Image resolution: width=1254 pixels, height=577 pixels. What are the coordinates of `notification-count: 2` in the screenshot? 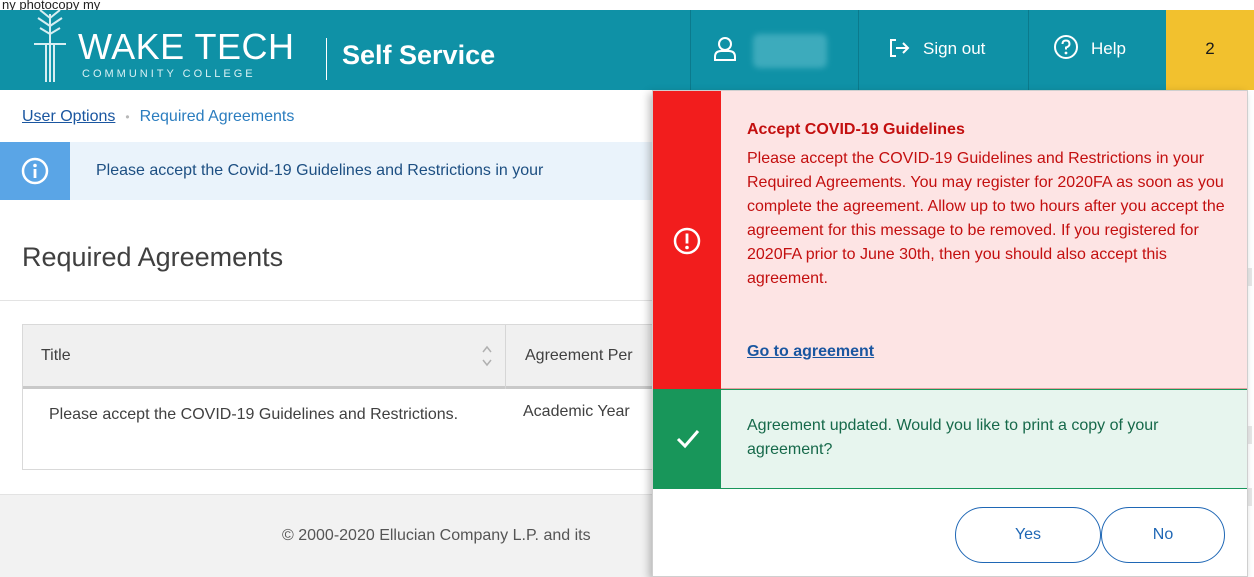 It's located at (1210, 48).